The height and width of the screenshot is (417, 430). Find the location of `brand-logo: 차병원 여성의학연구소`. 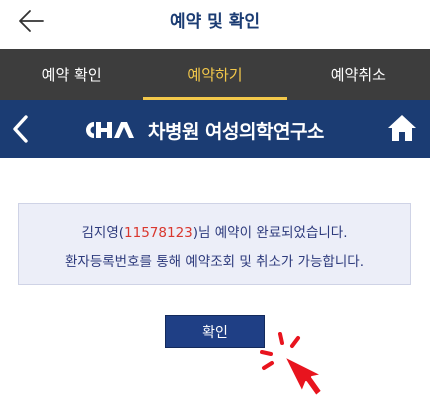

brand-logo: 차병원 여성의학연구소 is located at coordinates (202, 130).